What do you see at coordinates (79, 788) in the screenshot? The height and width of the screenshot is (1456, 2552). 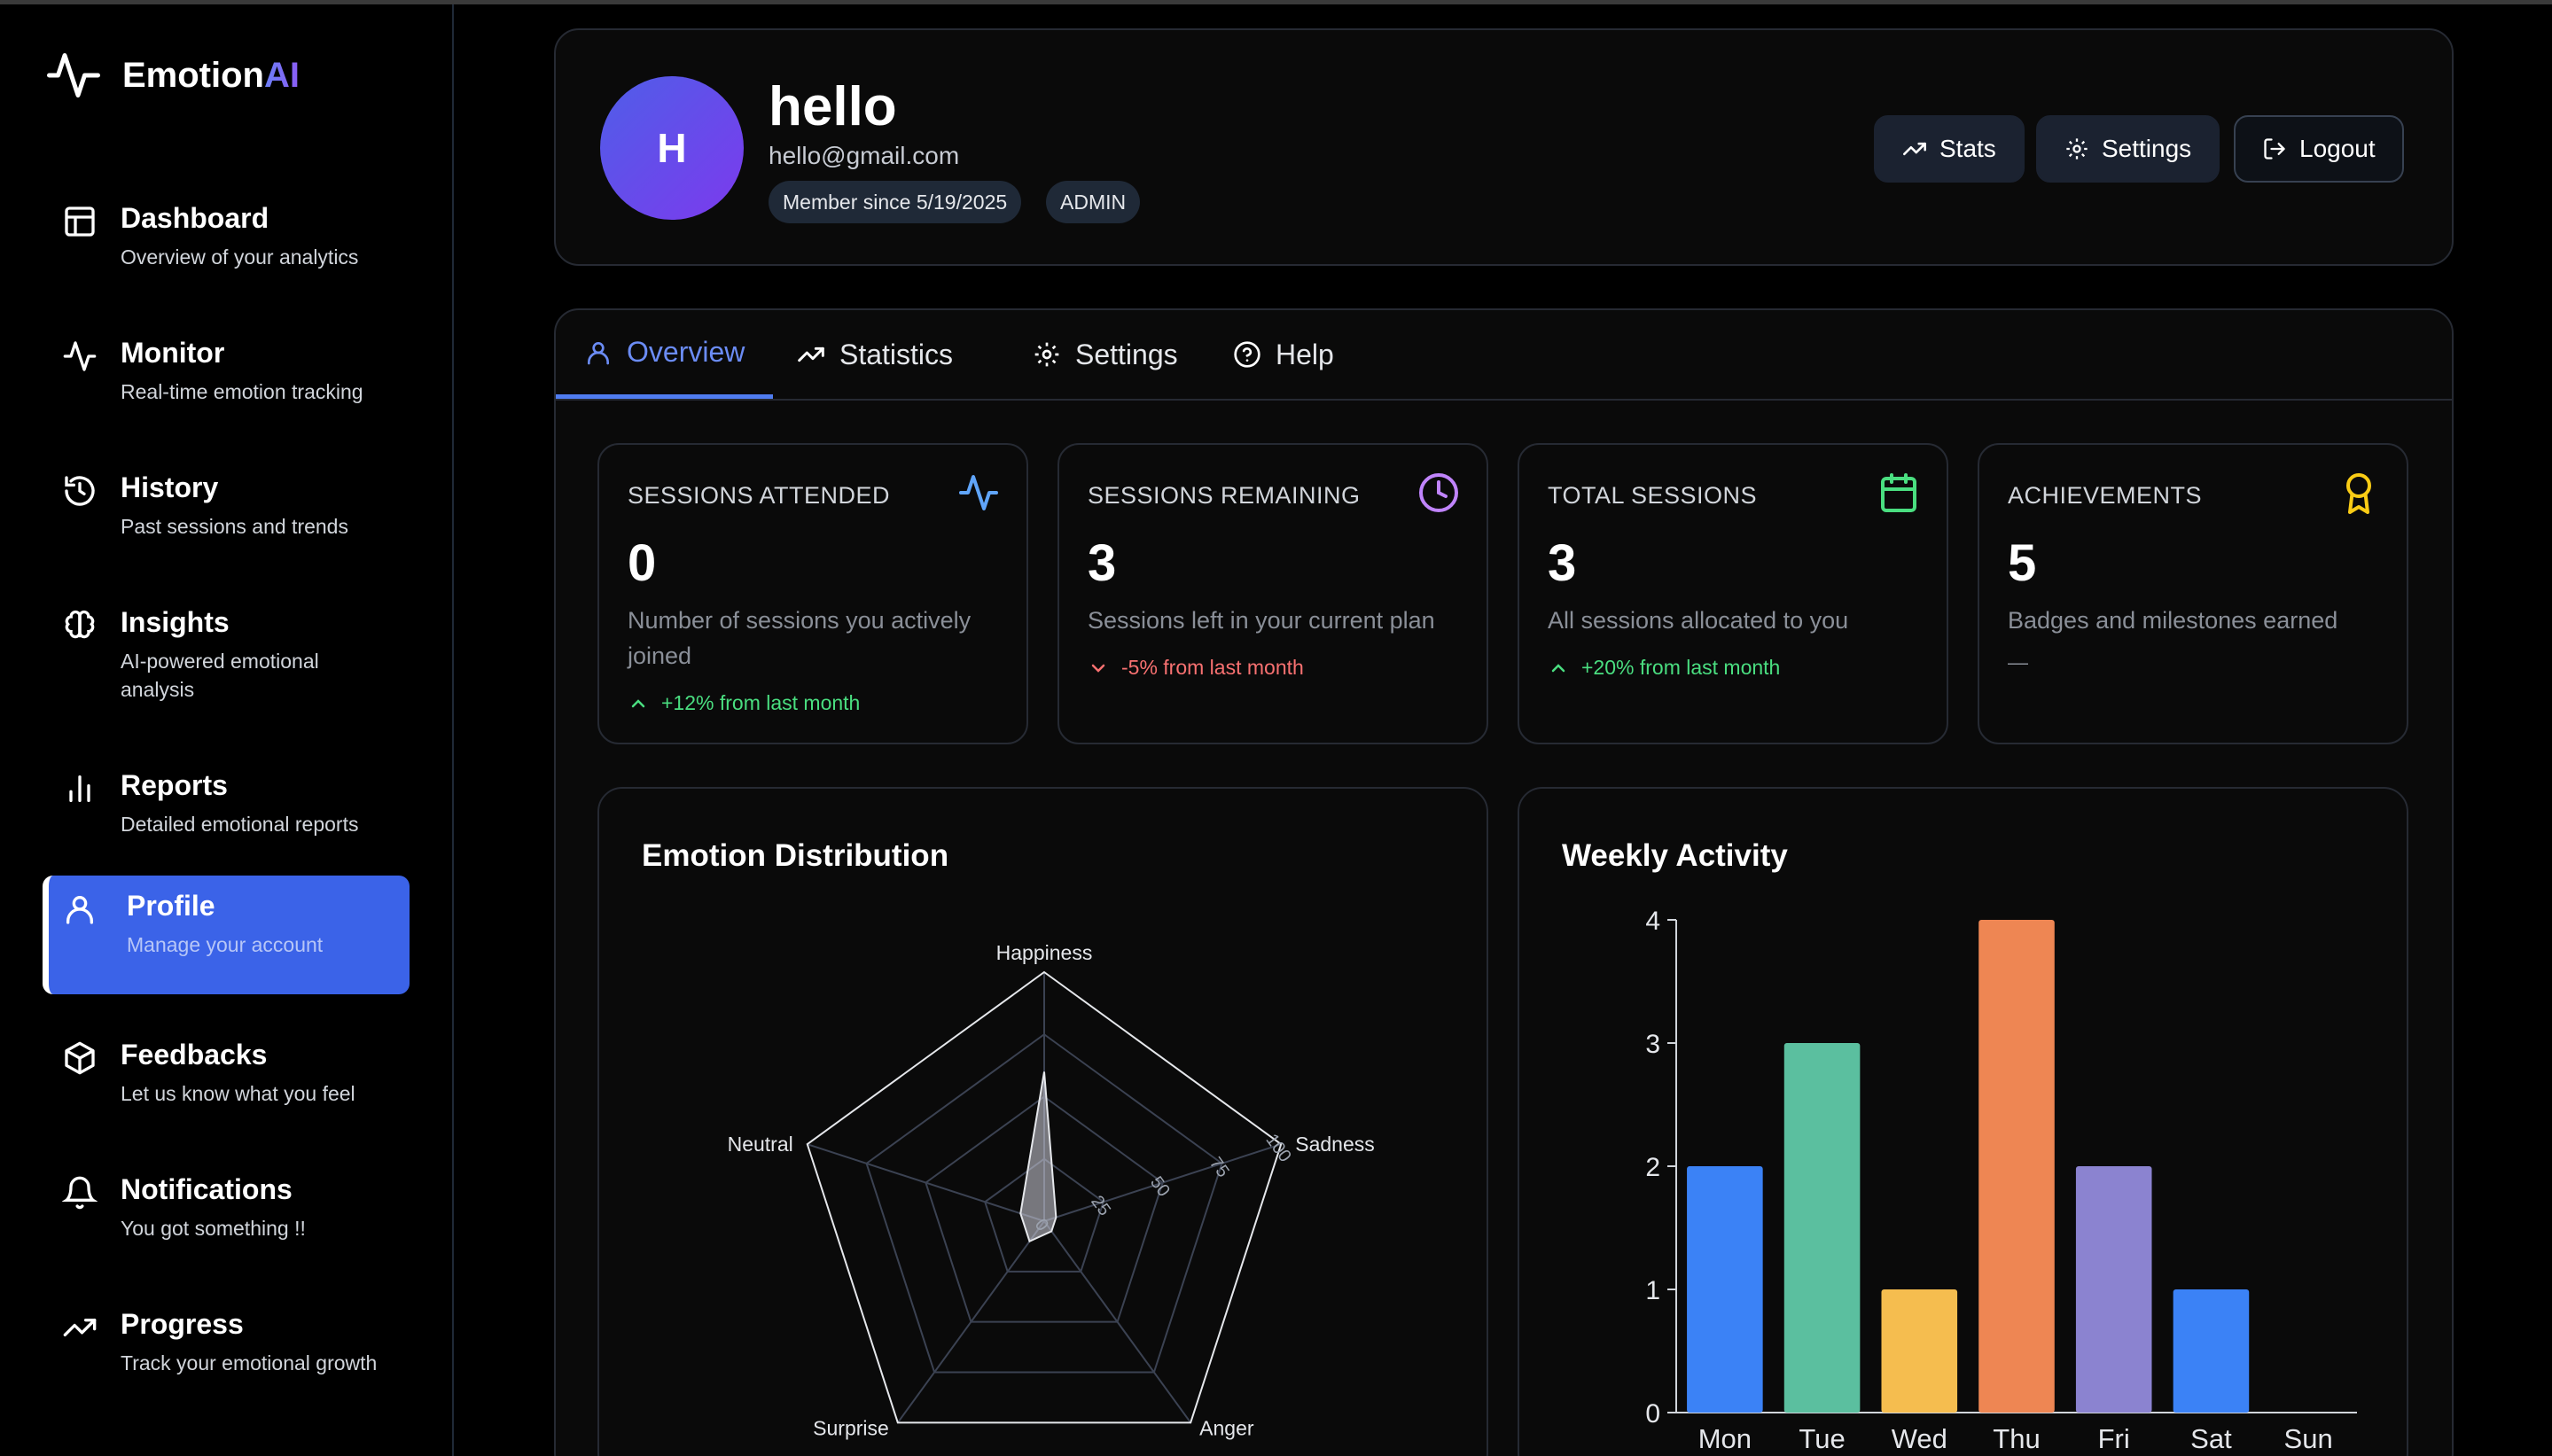 I see `bar-chart-icon` at bounding box center [79, 788].